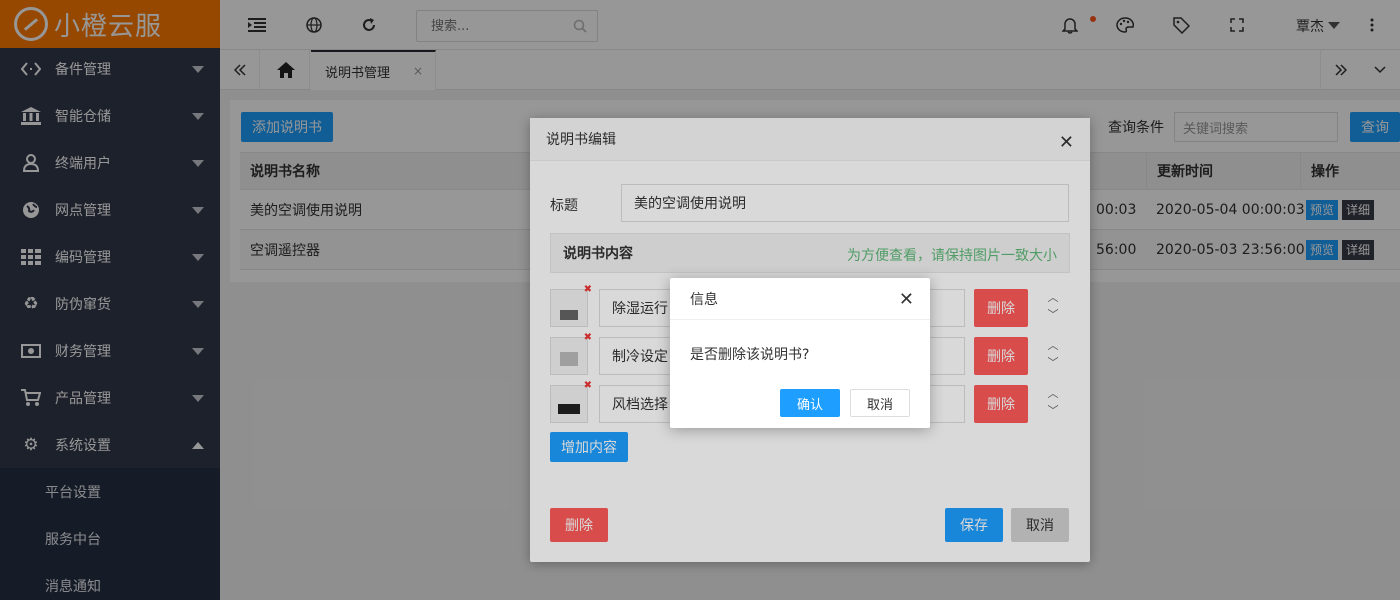  I want to click on confirm-title: 信息, so click(704, 299).